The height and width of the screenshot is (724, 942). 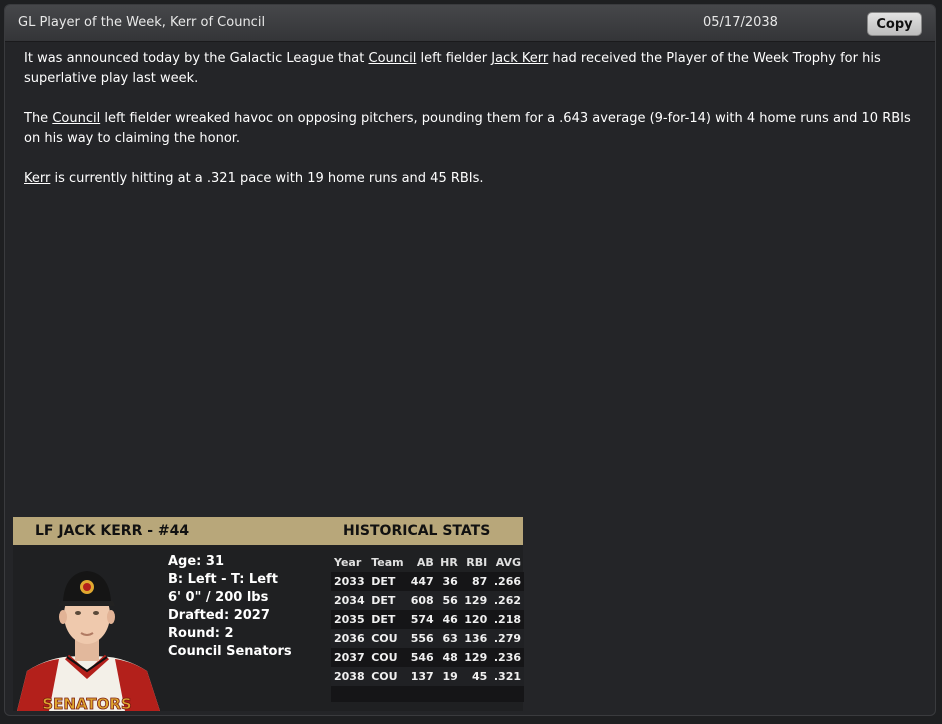 I want to click on stats-row: 2033 DET 447 36 87 .266, so click(x=427, y=581).